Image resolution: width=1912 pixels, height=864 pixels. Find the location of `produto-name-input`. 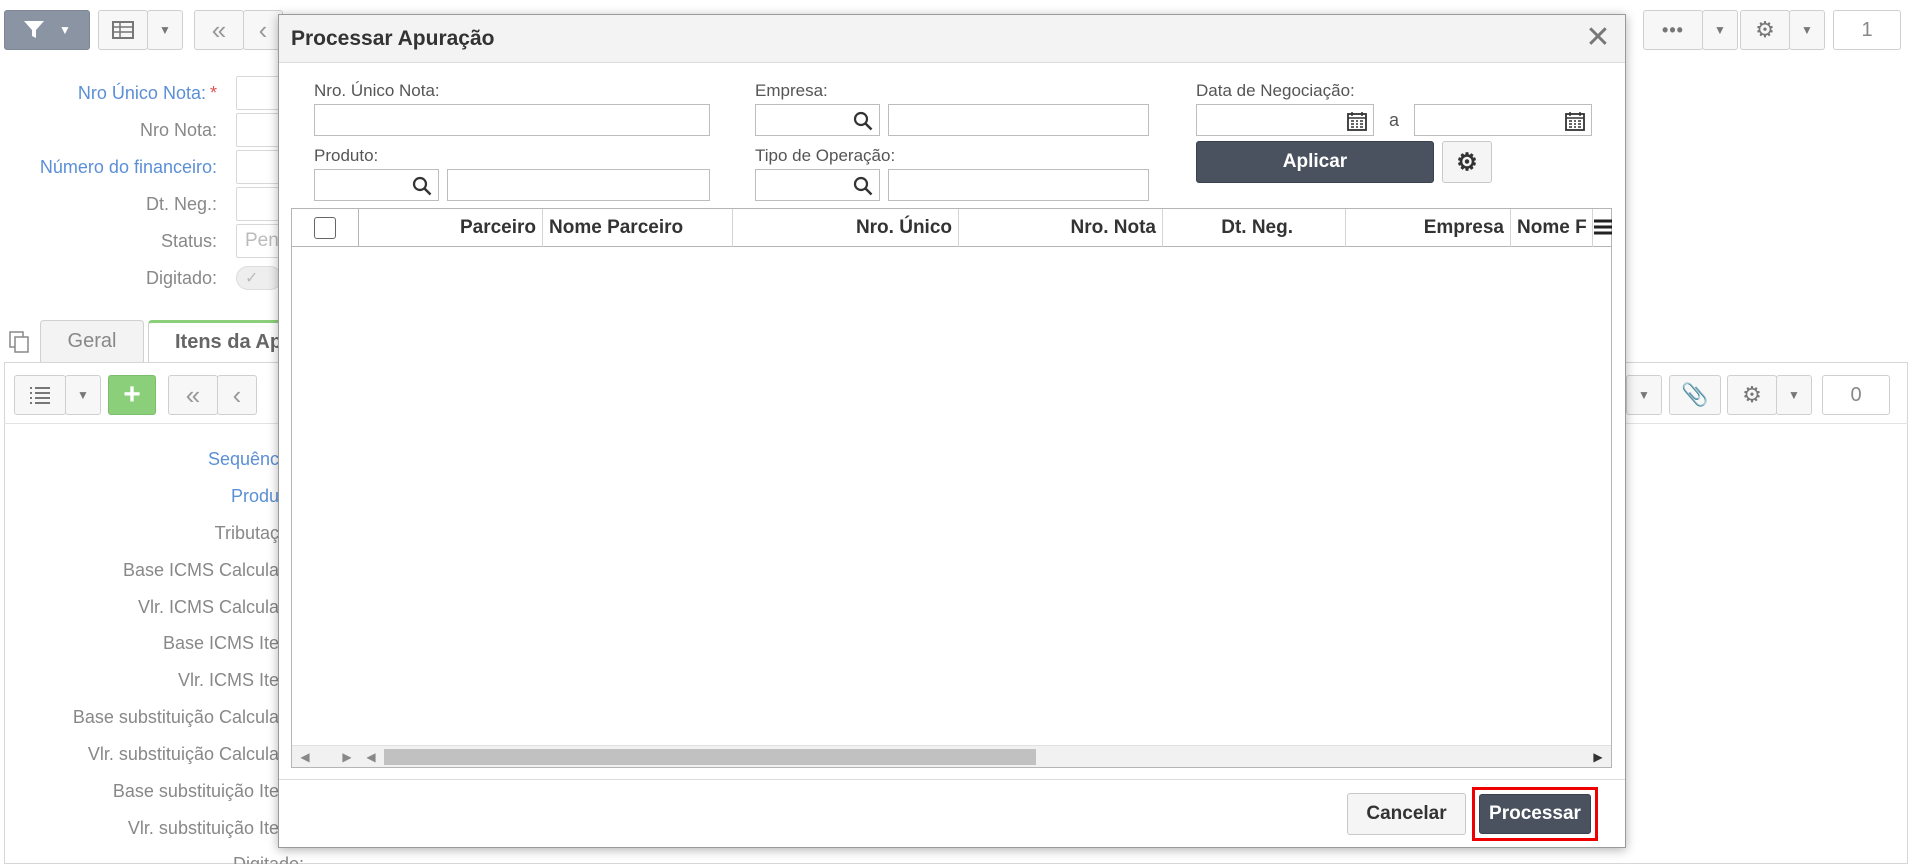

produto-name-input is located at coordinates (578, 185).